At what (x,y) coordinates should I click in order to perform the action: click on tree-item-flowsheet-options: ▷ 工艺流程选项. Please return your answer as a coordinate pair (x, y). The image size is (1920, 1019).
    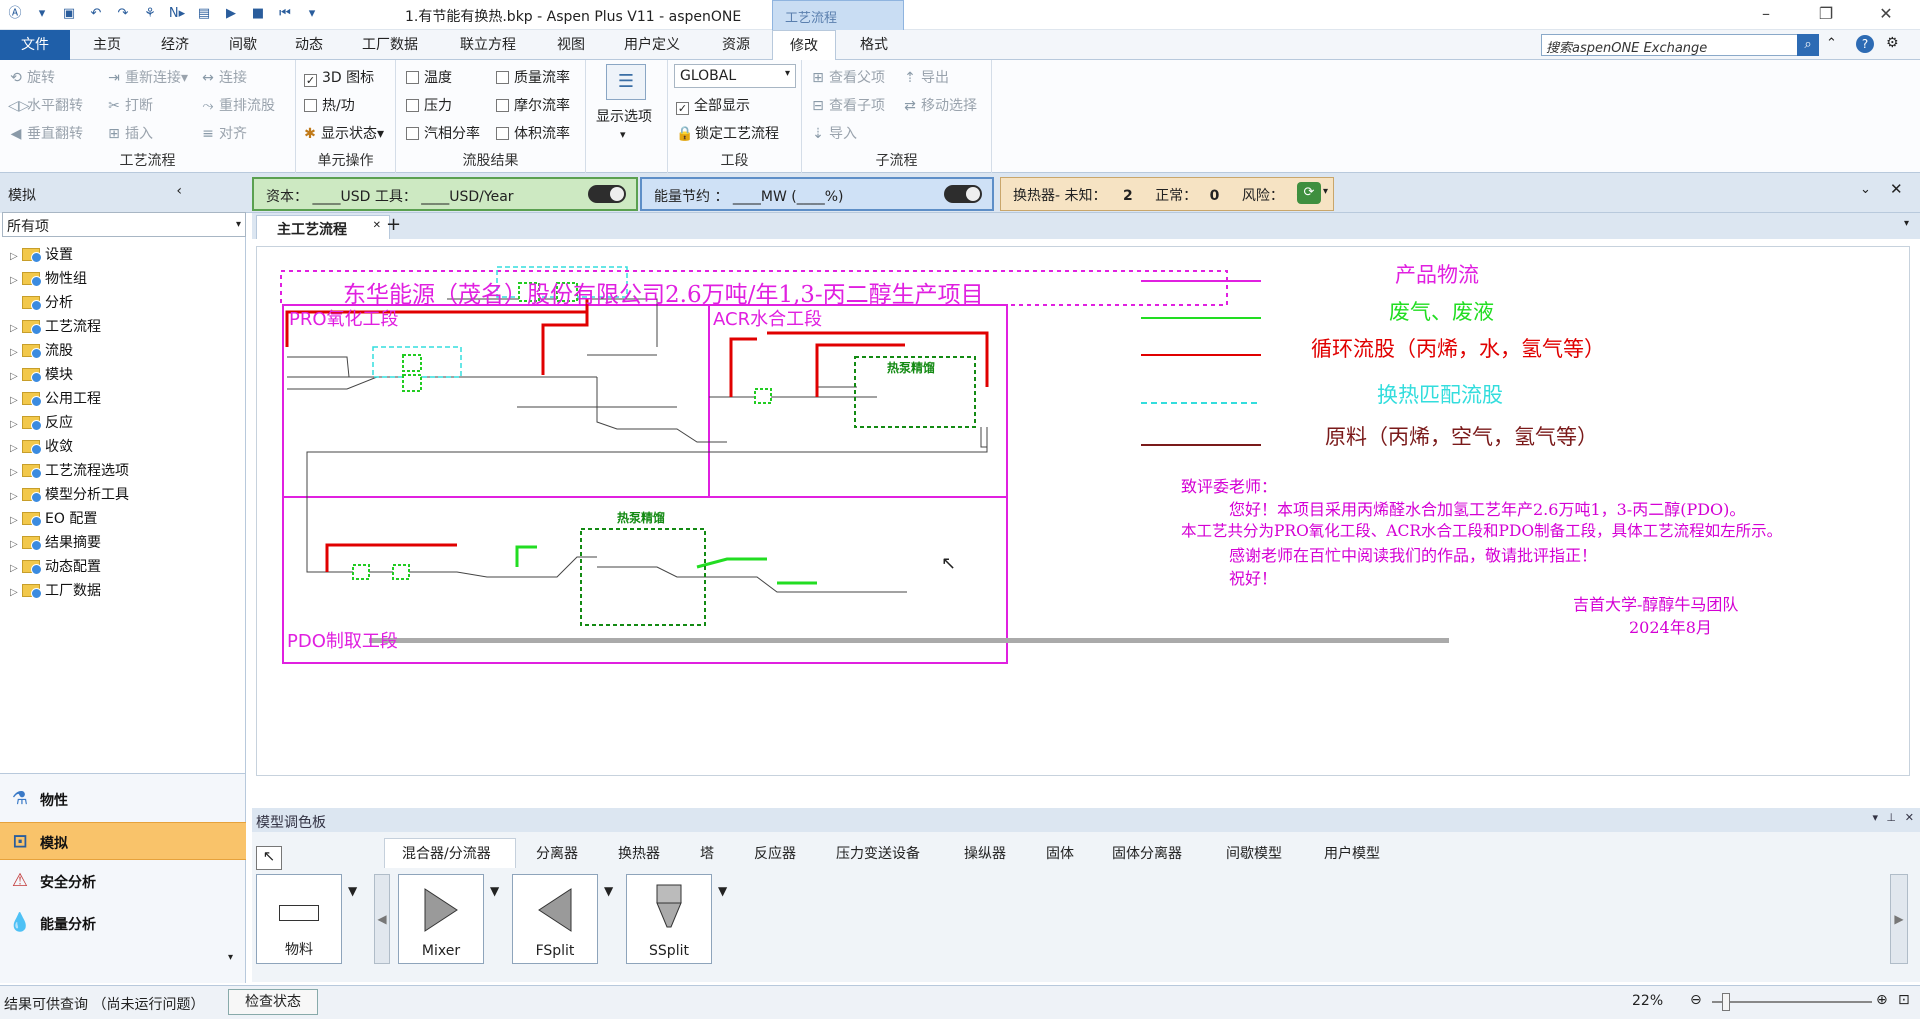
    Looking at the image, I should click on (69, 471).